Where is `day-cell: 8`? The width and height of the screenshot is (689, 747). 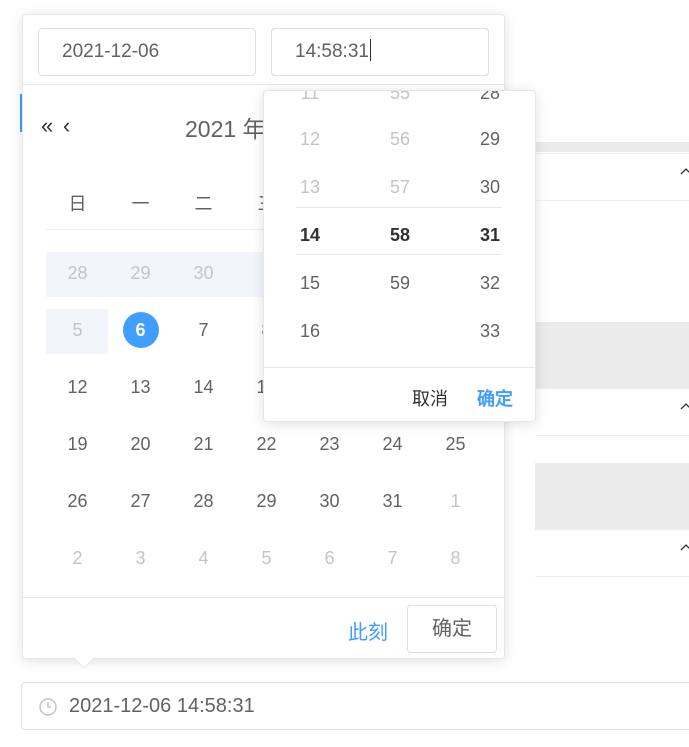 day-cell: 8 is located at coordinates (455, 558).